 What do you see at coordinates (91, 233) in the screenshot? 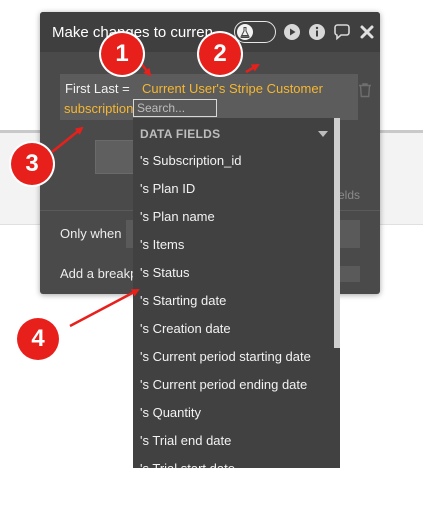
I see `only-when-label: Only when` at bounding box center [91, 233].